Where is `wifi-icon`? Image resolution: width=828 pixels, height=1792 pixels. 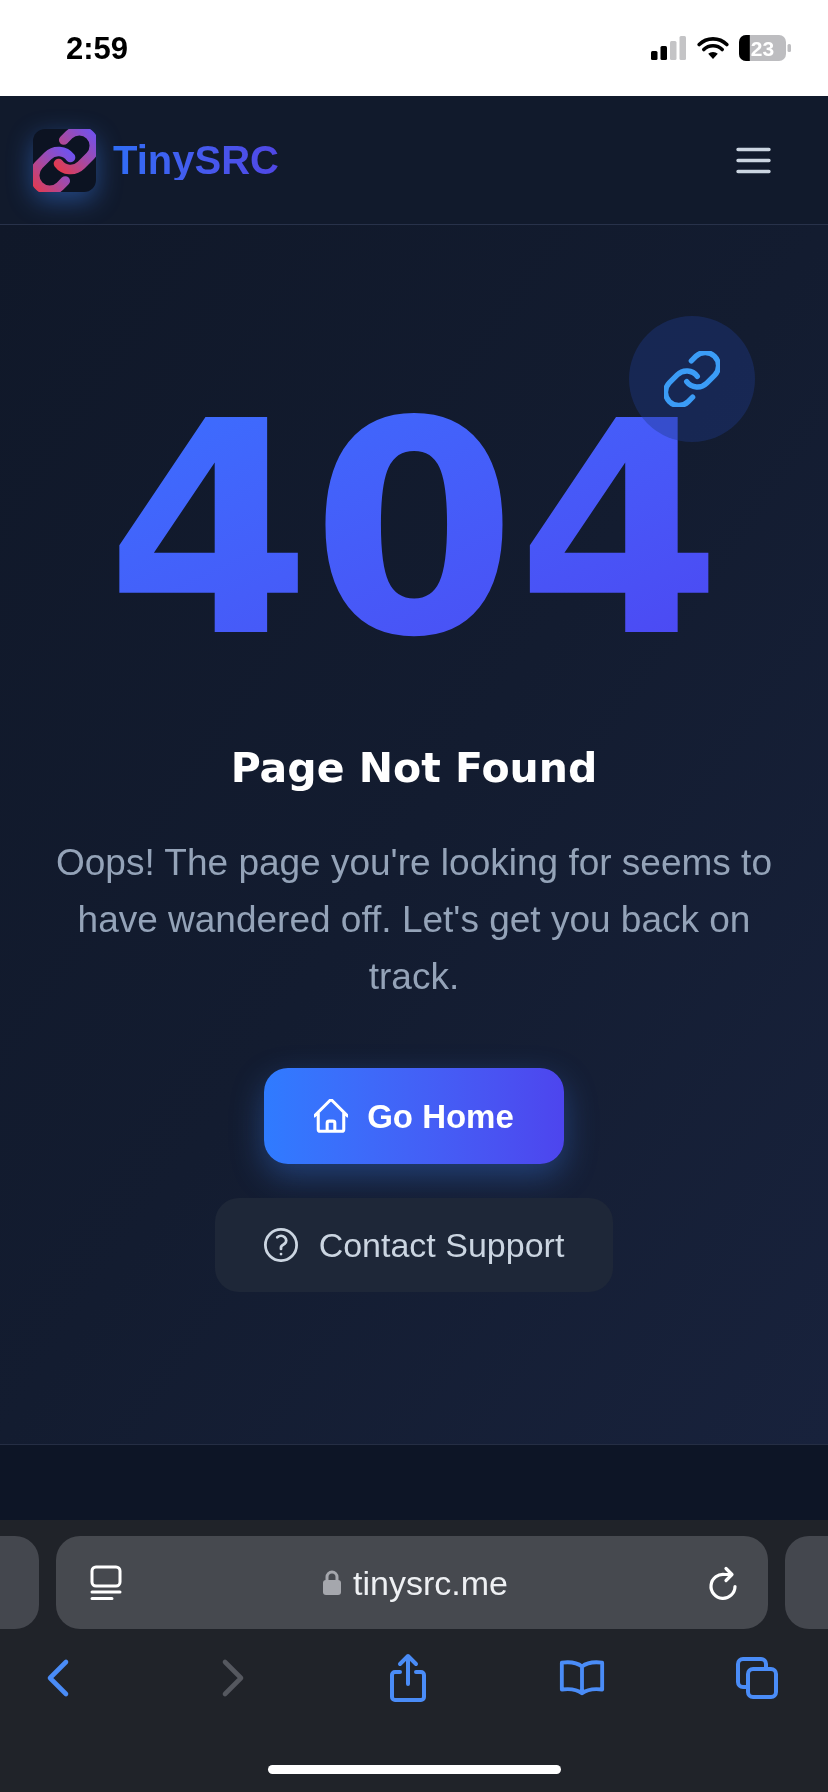 wifi-icon is located at coordinates (713, 48).